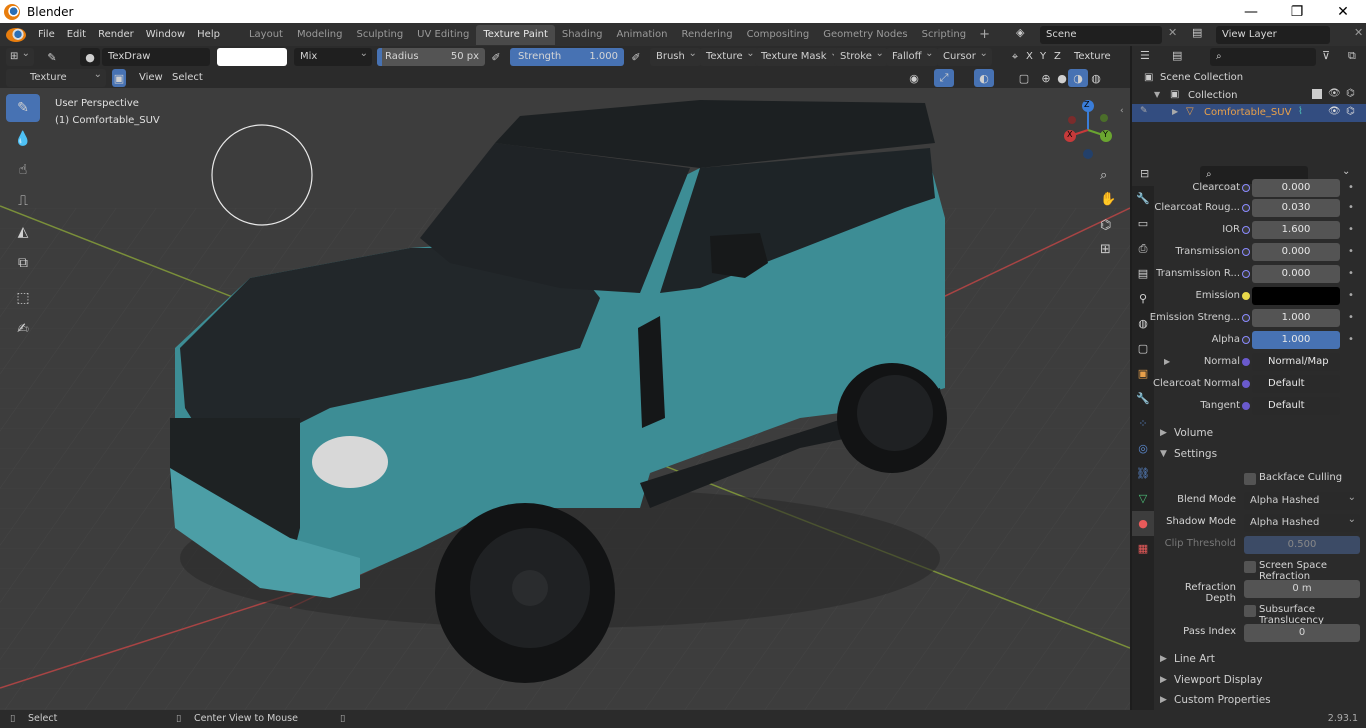 This screenshot has width=1366, height=728. What do you see at coordinates (1057, 57) in the screenshot?
I see `symmetry-z: Z` at bounding box center [1057, 57].